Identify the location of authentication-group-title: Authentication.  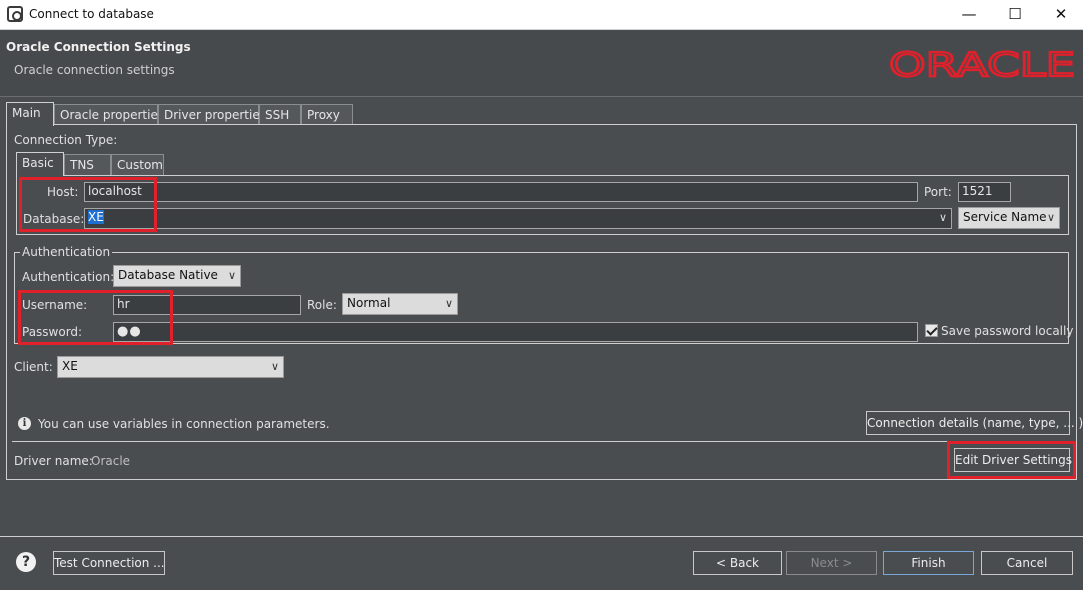
(66, 252).